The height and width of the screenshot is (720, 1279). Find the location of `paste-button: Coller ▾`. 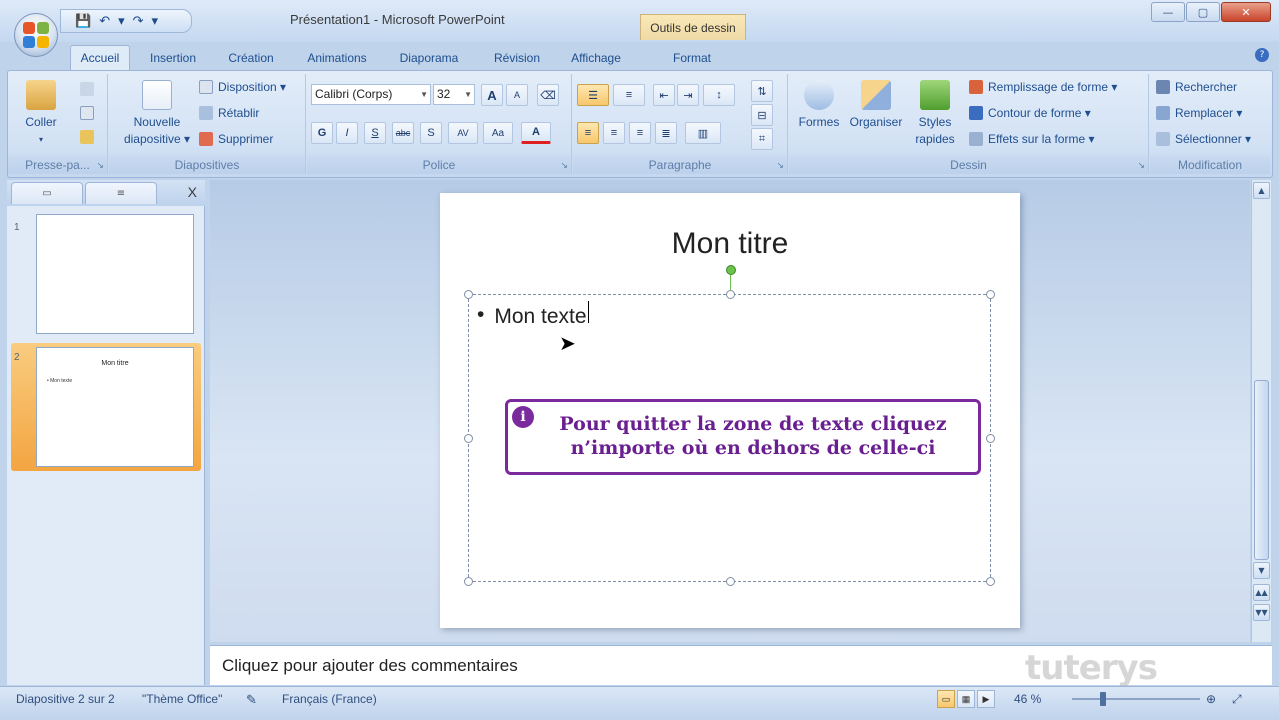

paste-button: Coller ▾ is located at coordinates (41, 114).